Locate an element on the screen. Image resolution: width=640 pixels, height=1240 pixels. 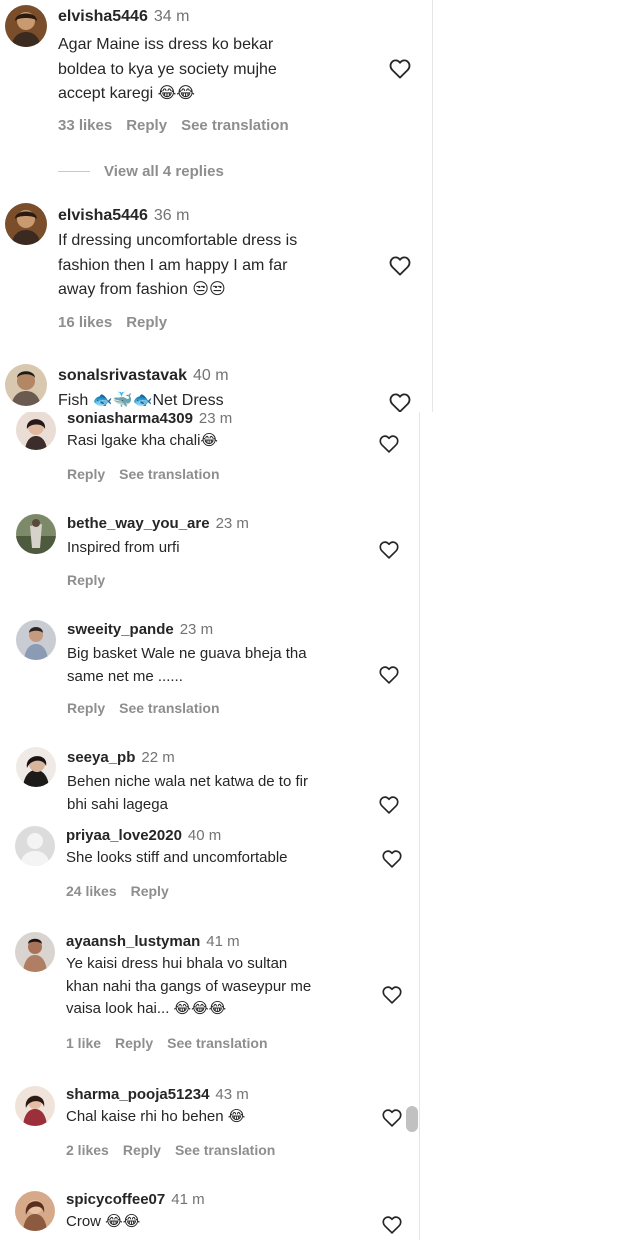
username: soniasharma4309 is located at coordinates (130, 419).